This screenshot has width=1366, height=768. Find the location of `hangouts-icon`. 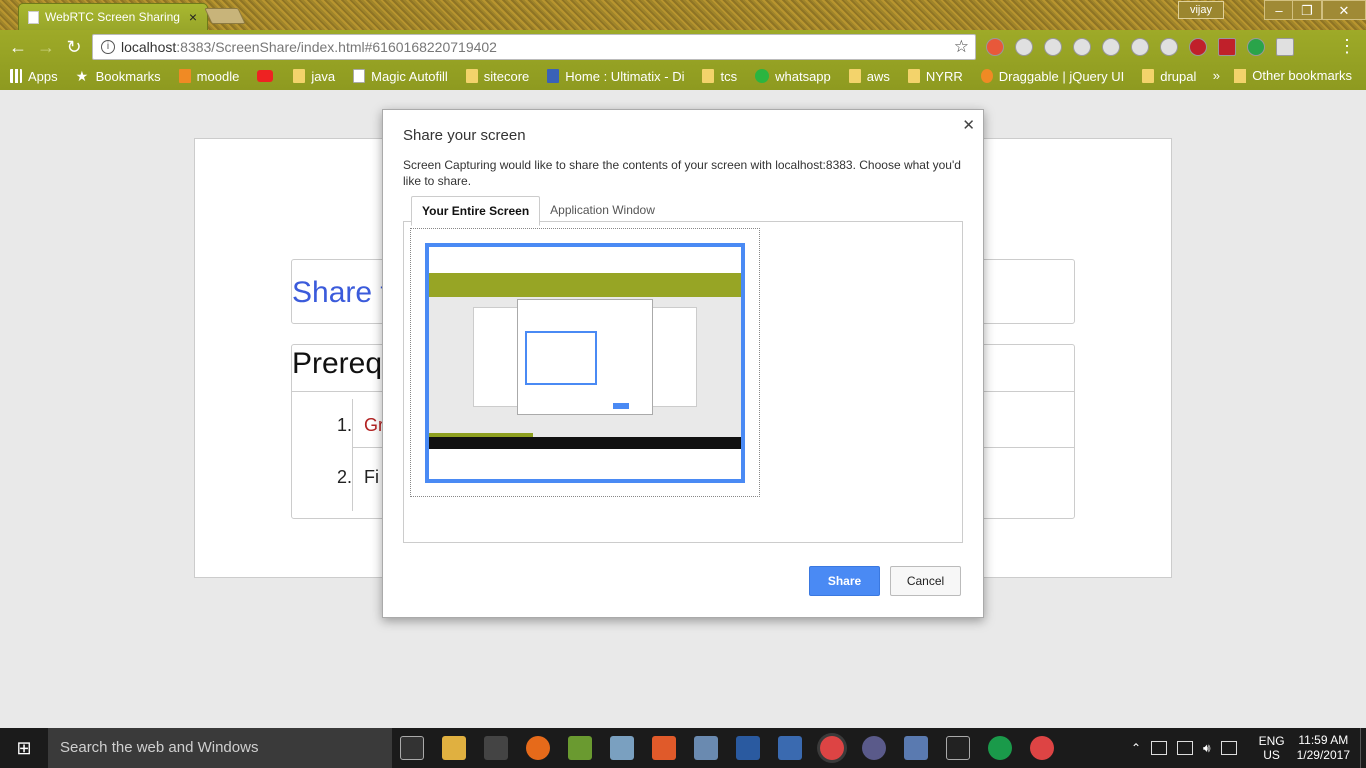

hangouts-icon is located at coordinates (1000, 748).